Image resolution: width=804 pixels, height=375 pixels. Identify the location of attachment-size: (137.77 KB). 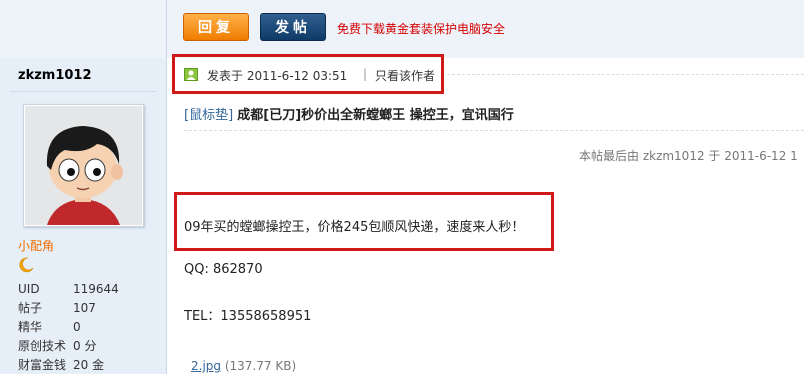
(260, 366).